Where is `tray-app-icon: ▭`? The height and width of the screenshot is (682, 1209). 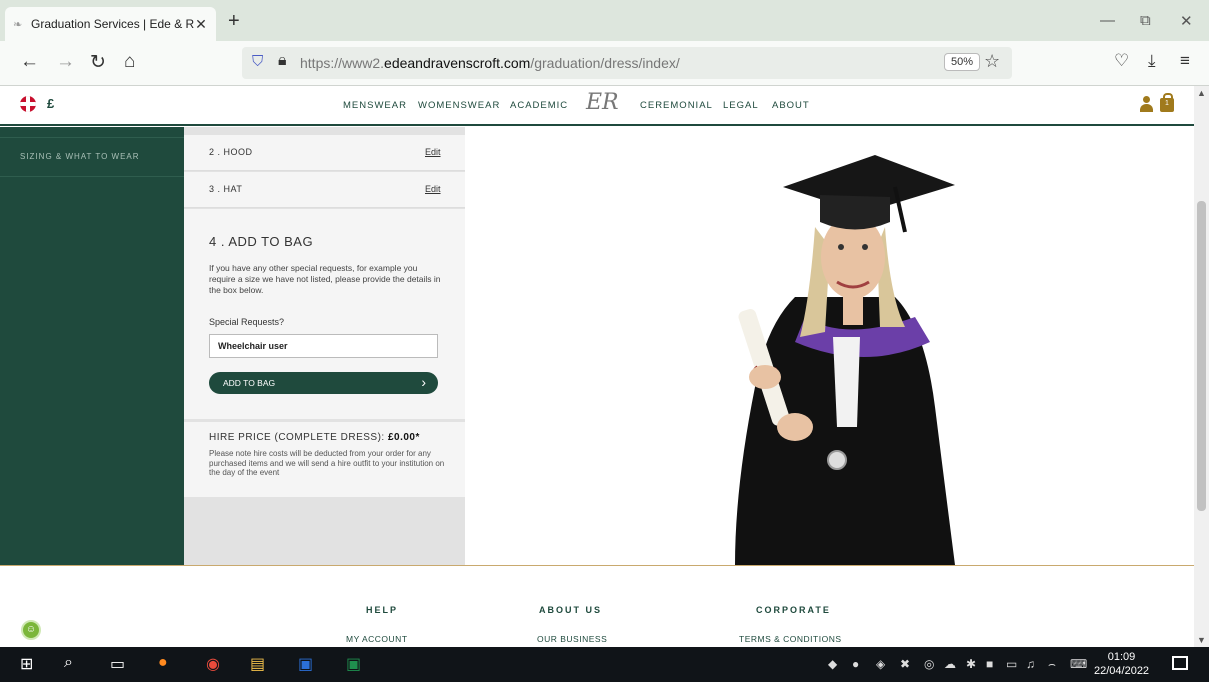
tray-app-icon: ▭ is located at coordinates (1011, 664).